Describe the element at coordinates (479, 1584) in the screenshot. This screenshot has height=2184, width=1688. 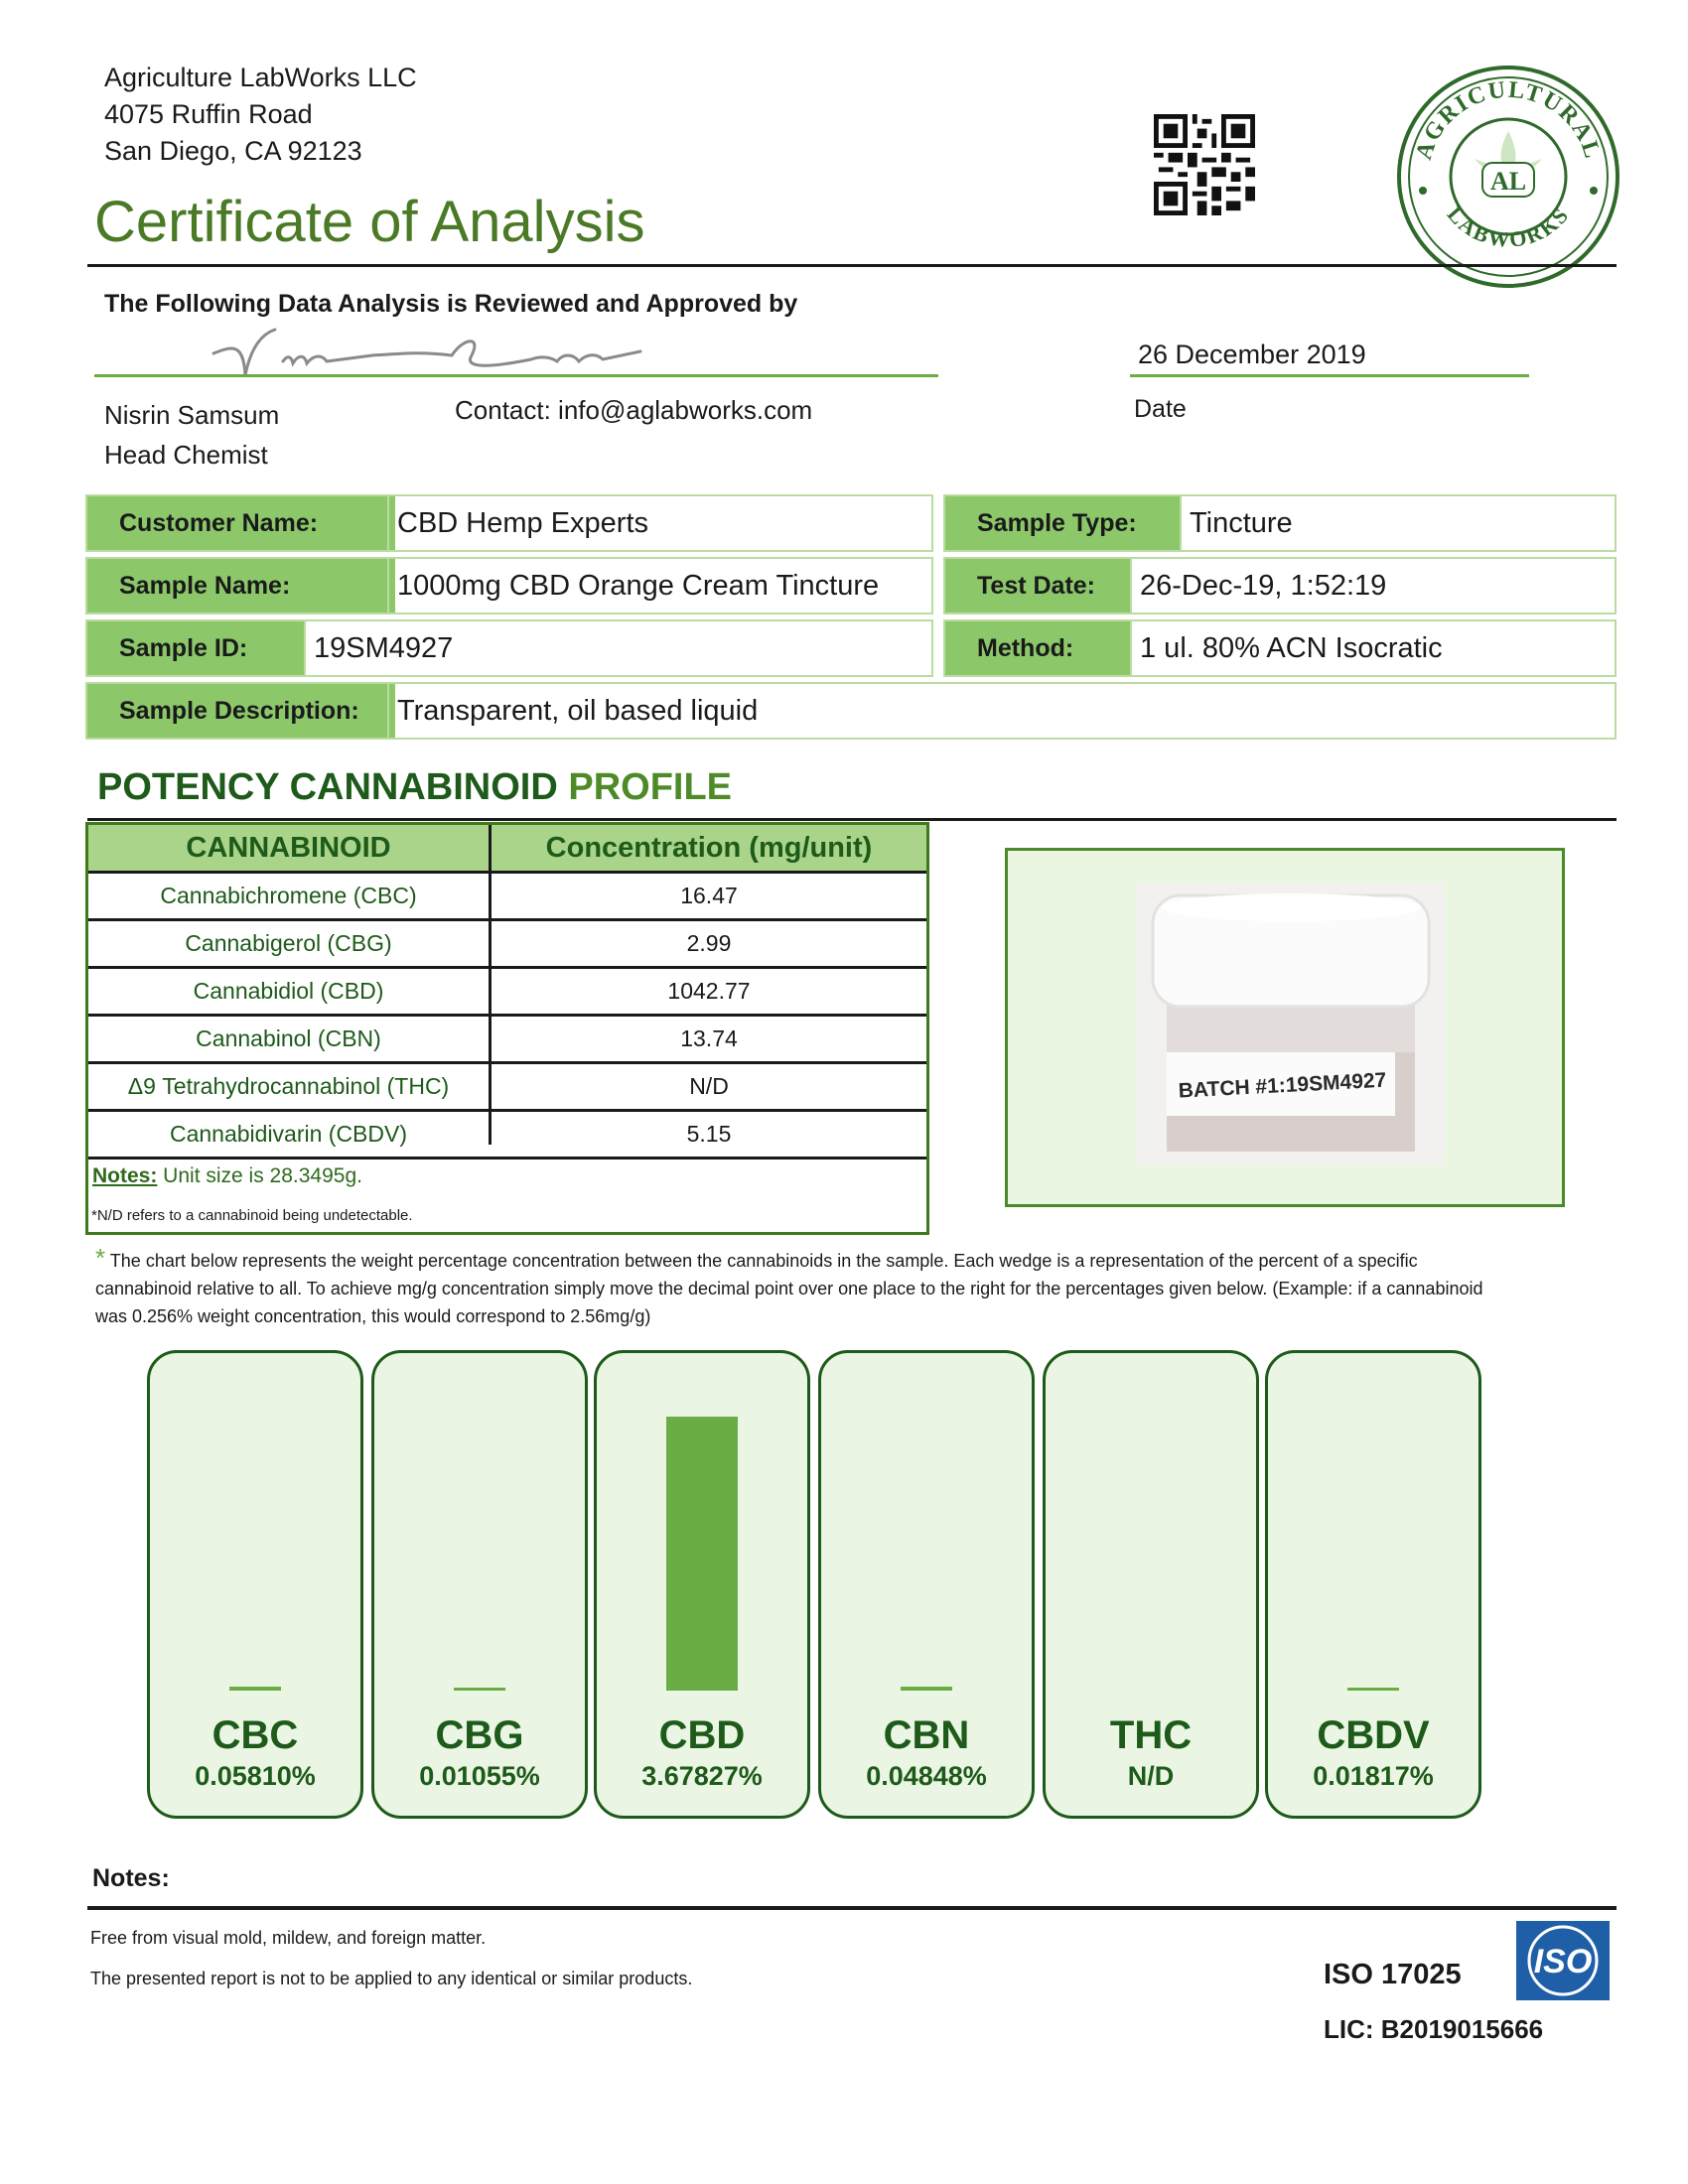
I see `chart-card-cbg: CBG 0.01055%` at that location.